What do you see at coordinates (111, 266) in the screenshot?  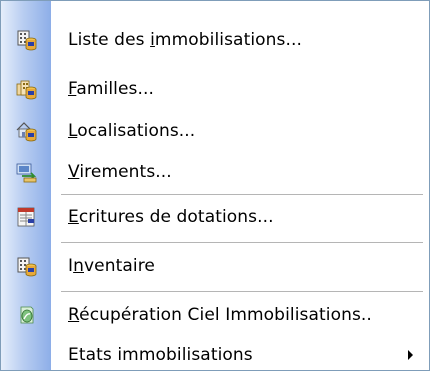 I see `menu-item-label: Inventaire` at bounding box center [111, 266].